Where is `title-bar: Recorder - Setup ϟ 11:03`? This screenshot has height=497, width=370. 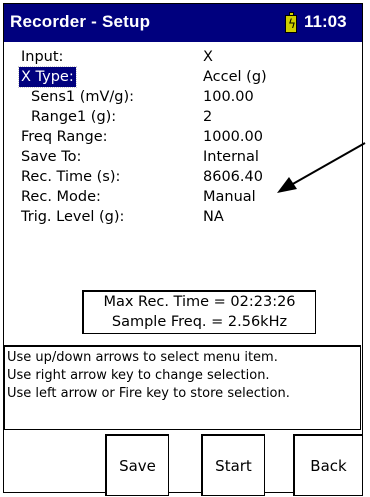
title-bar: Recorder - Setup ϟ 11:03 is located at coordinates (183, 23).